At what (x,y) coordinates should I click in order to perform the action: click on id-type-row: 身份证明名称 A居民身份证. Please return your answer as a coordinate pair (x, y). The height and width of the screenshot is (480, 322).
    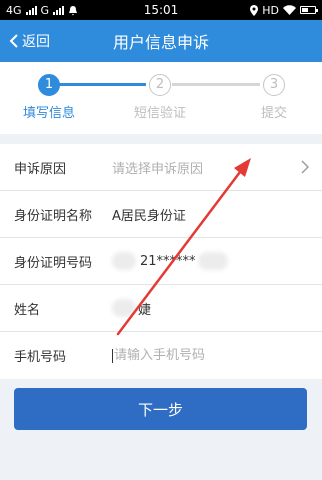
    Looking at the image, I should click on (161, 214).